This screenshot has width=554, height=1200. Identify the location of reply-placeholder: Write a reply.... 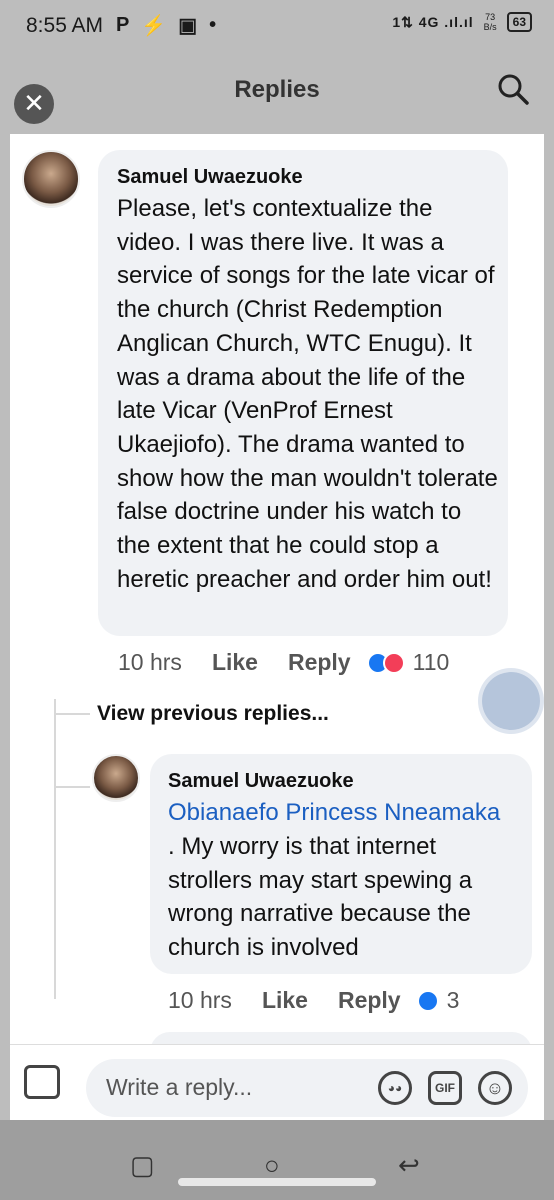
(179, 1087).